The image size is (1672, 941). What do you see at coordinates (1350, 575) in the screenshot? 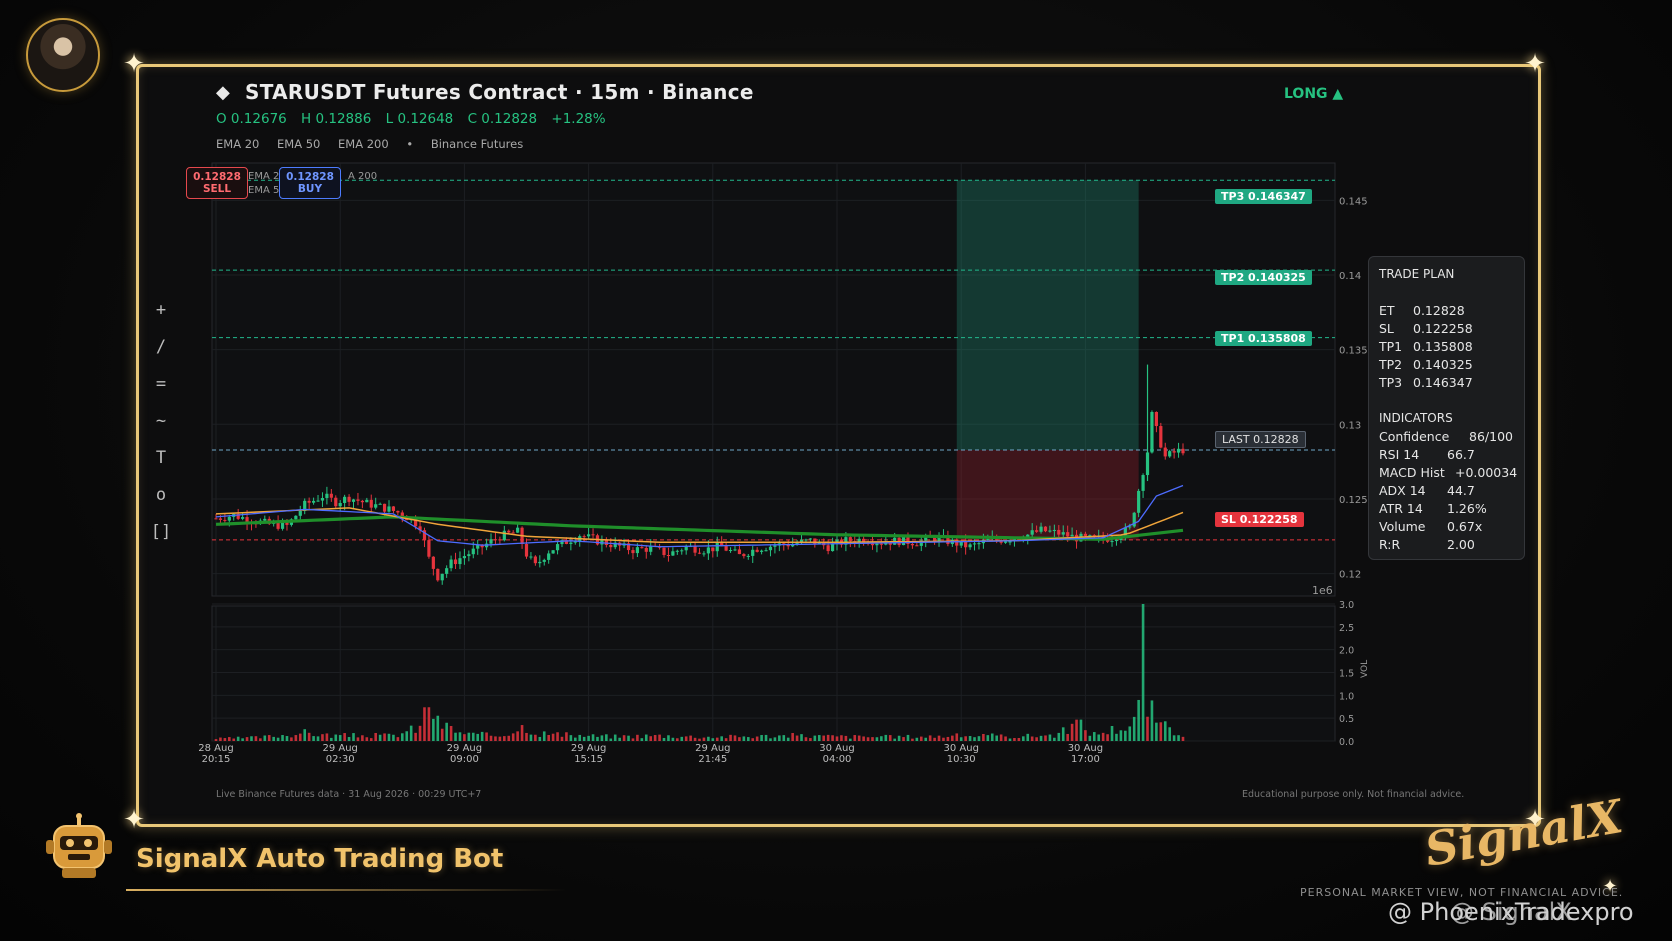
I see `price-tick-label: 0.12` at bounding box center [1350, 575].